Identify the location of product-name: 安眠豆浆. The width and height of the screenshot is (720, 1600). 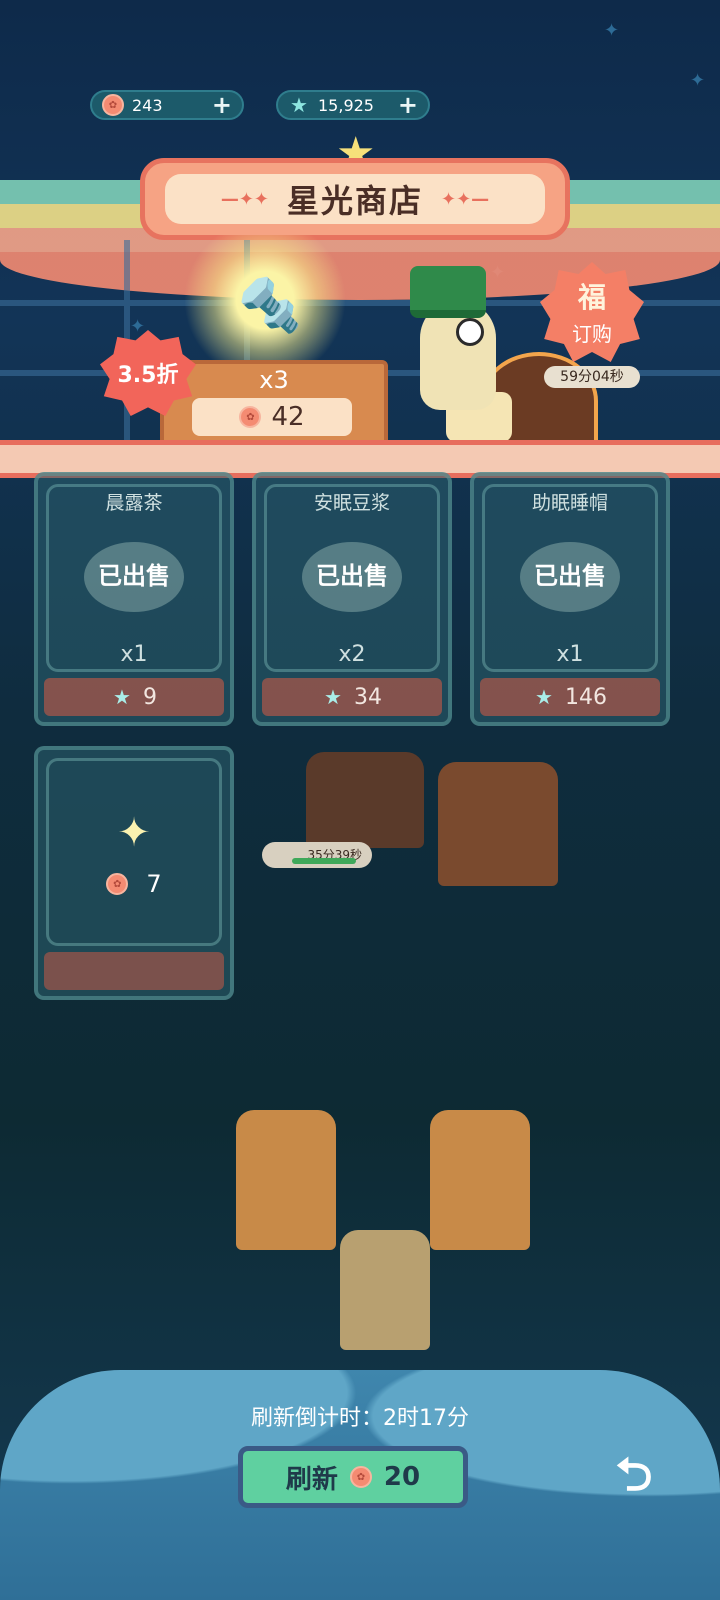
(351, 503).